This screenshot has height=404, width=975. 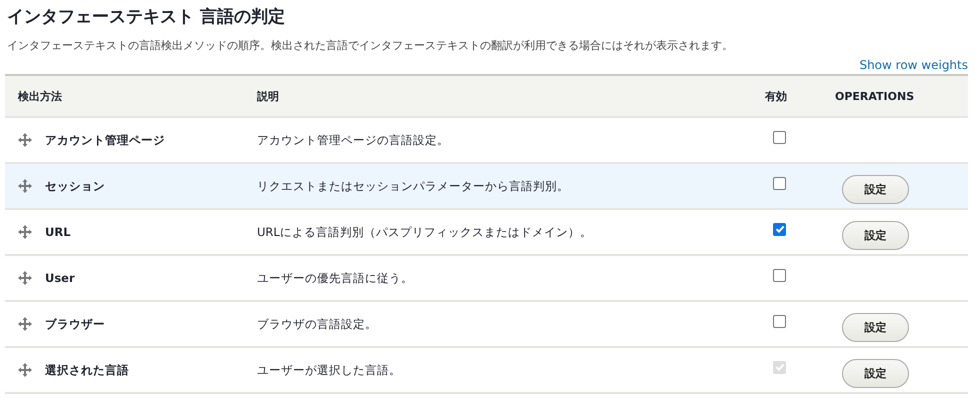 What do you see at coordinates (329, 370) in the screenshot?
I see `method-description: ユーザーが選択した言語。` at bounding box center [329, 370].